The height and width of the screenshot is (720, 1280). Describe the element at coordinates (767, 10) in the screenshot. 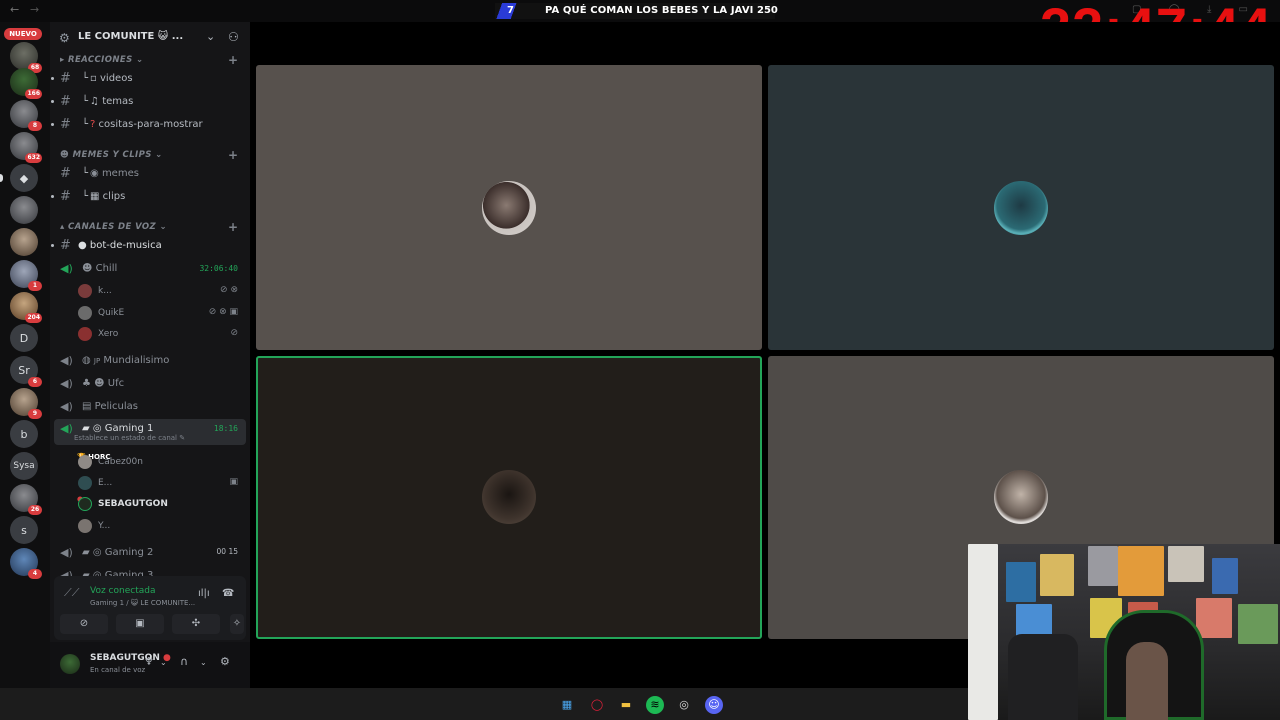

I see `stream-count: 250` at that location.